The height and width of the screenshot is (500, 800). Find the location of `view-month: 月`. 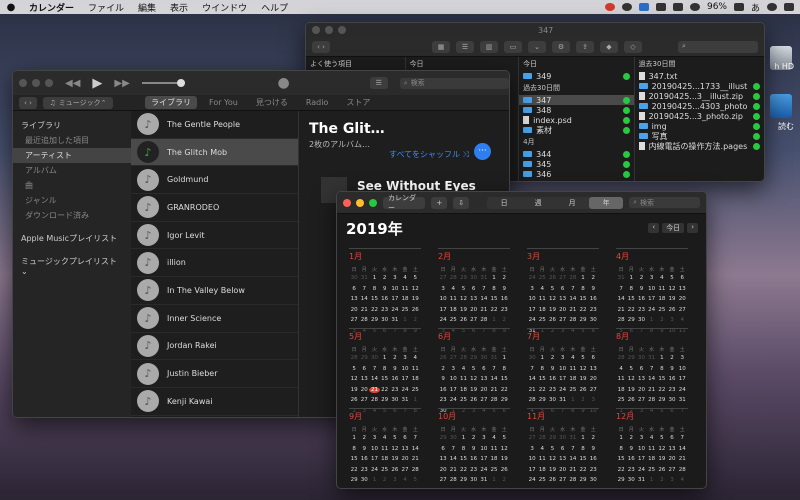

view-month: 月 is located at coordinates (572, 203).